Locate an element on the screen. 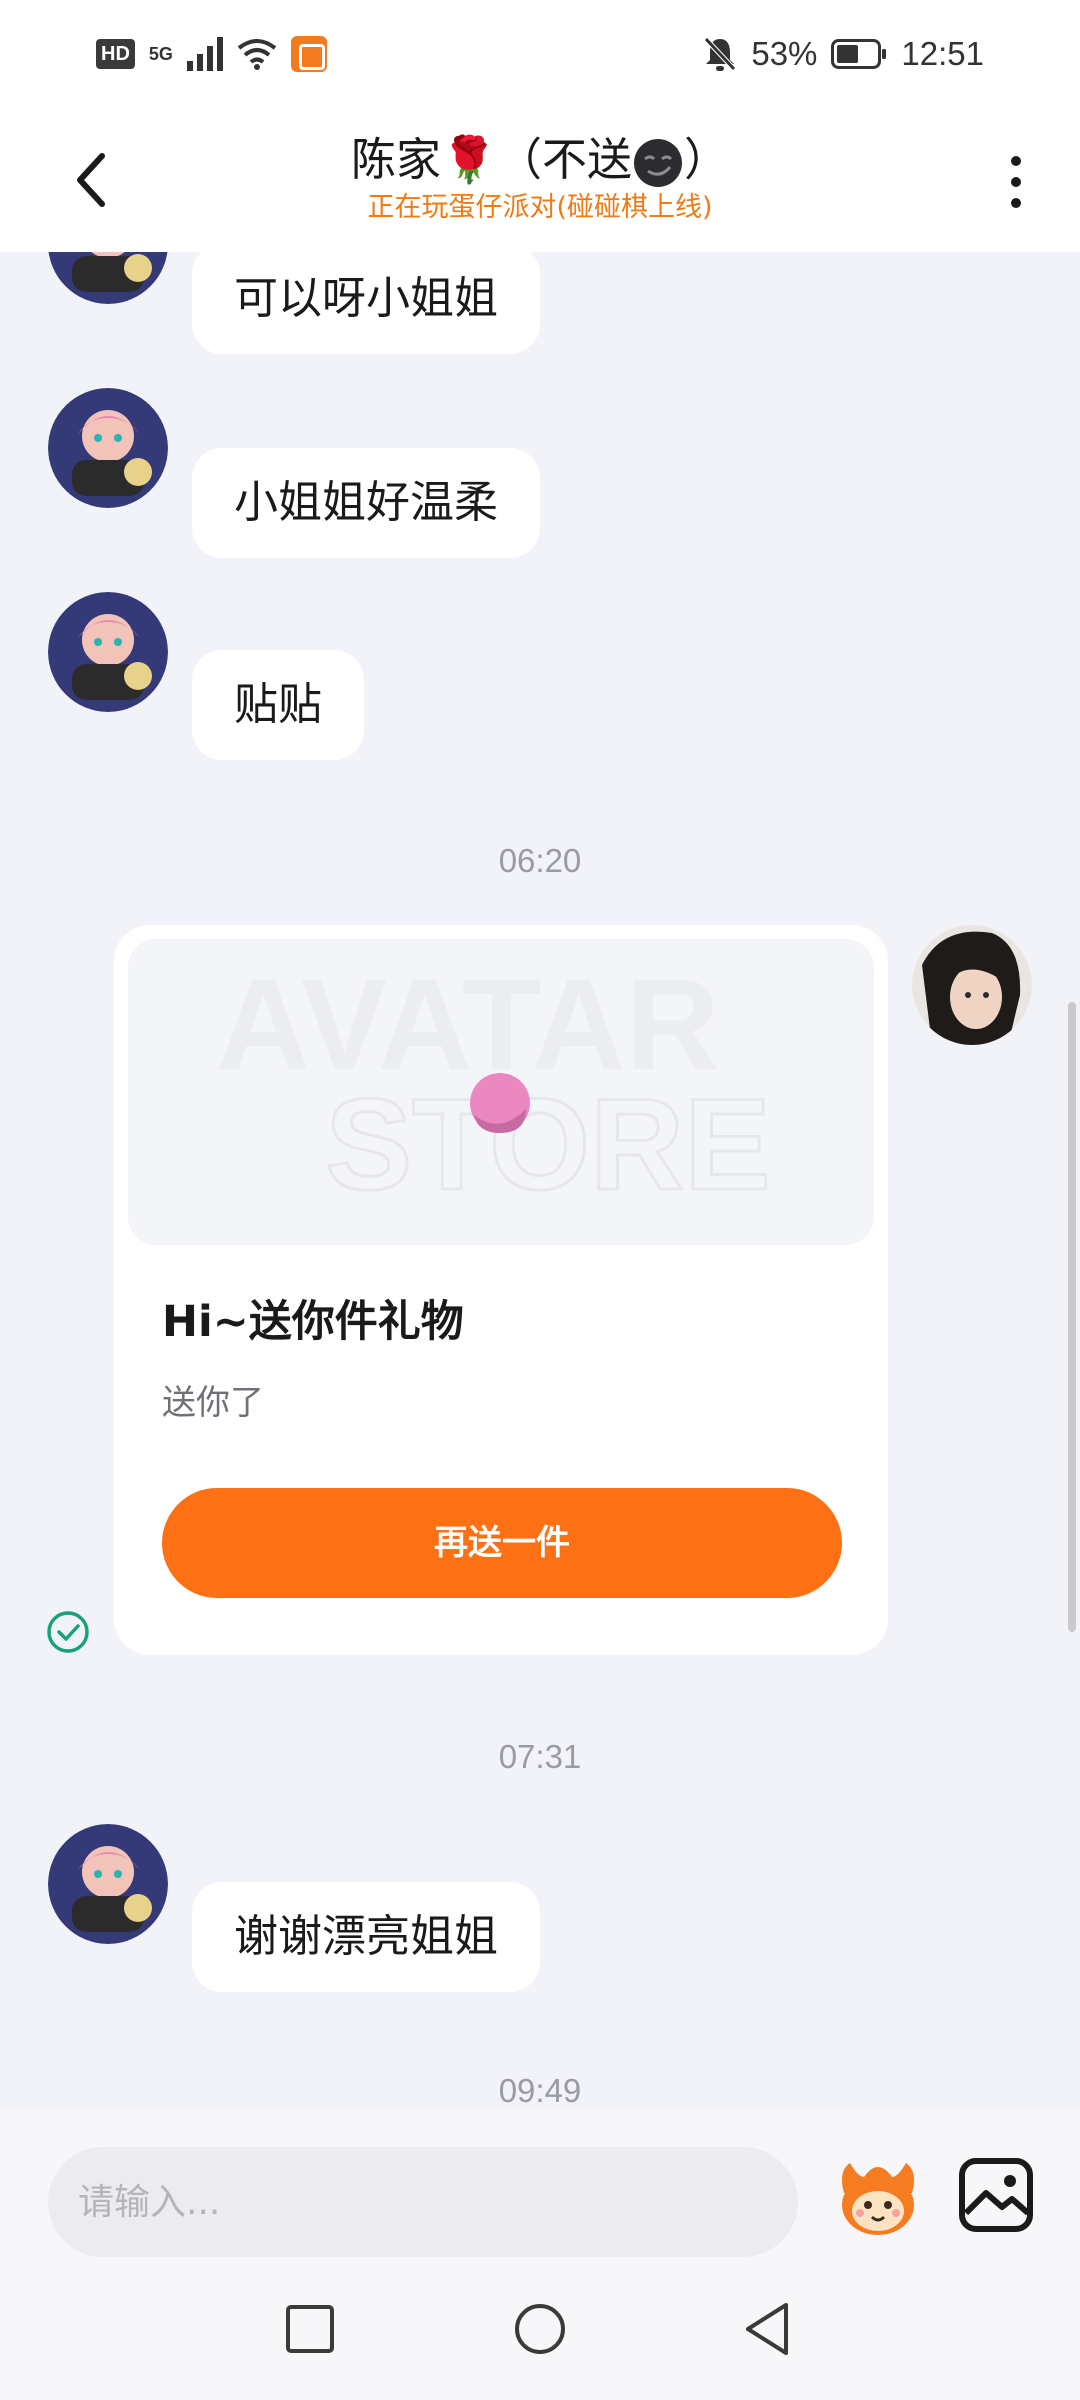 Image resolution: width=1080 pixels, height=2400 pixels. message-bubble: 小姐姐好温柔 is located at coordinates (366, 503).